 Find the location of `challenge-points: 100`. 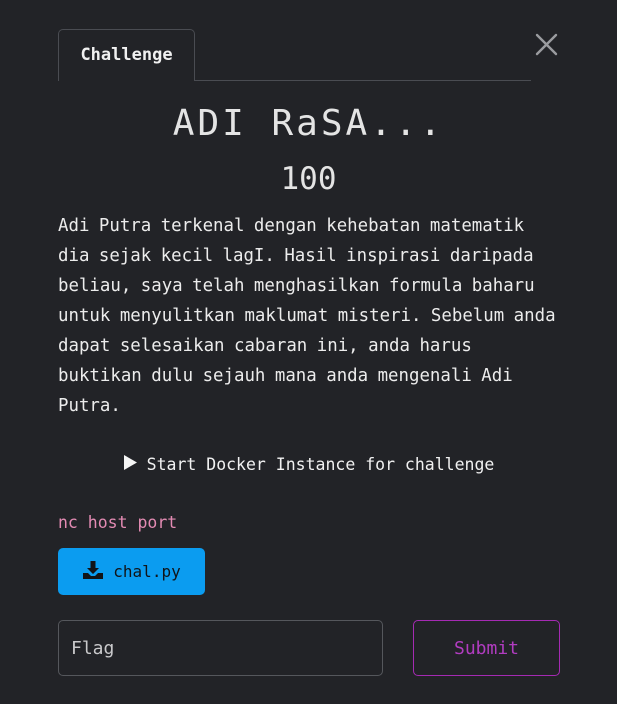

challenge-points: 100 is located at coordinates (308, 179).